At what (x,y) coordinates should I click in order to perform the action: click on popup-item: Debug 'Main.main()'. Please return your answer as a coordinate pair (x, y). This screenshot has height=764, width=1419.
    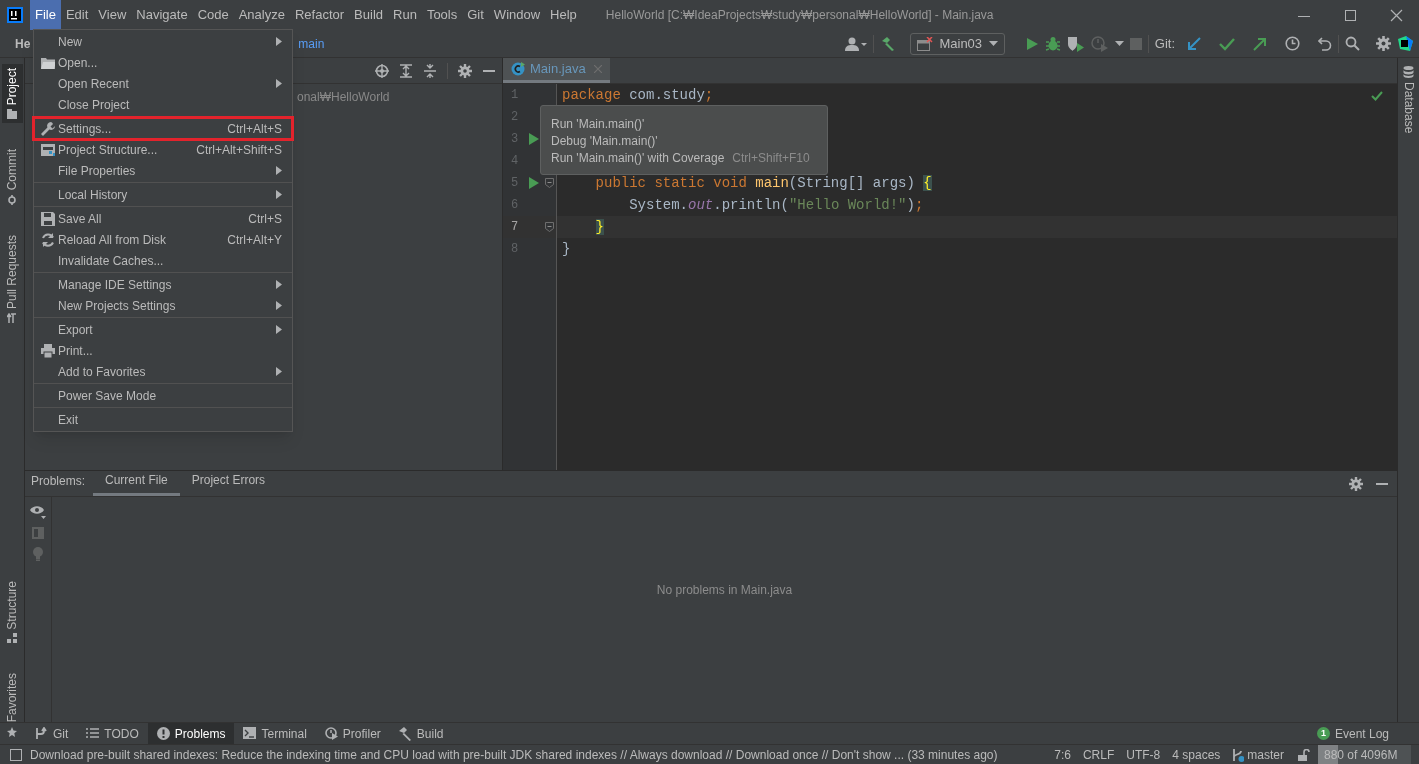
    Looking at the image, I should click on (604, 140).